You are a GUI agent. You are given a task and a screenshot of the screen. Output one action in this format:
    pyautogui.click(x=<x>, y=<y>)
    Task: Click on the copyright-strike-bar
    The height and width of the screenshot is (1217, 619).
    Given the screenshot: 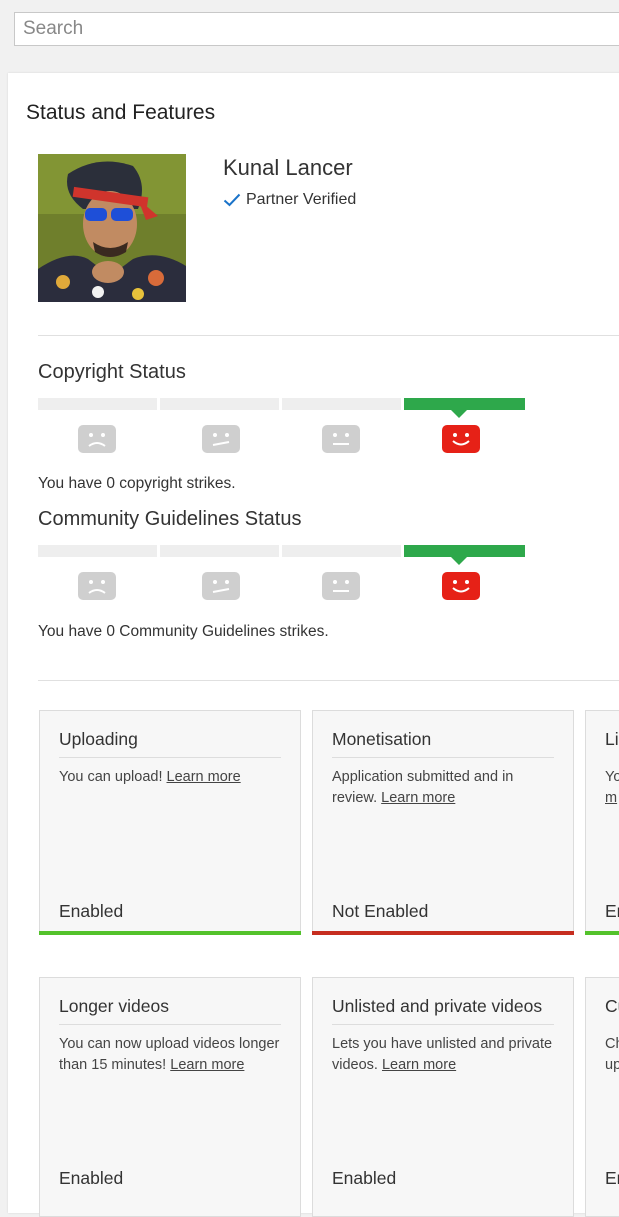 What is the action you would take?
    pyautogui.click(x=283, y=408)
    